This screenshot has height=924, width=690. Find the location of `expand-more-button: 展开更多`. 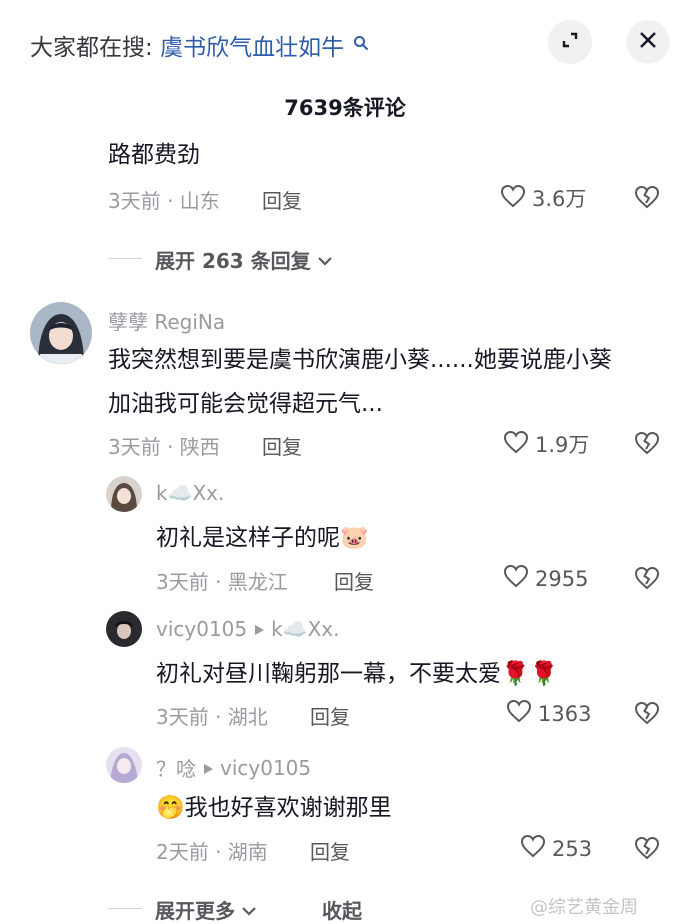

expand-more-button: 展开更多 is located at coordinates (206, 909).